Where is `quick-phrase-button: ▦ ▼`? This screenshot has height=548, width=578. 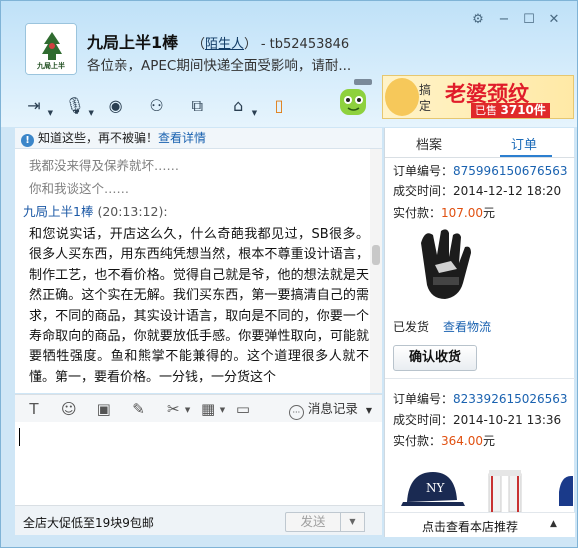
quick-phrase-button: ▦ ▼ is located at coordinates (211, 409).